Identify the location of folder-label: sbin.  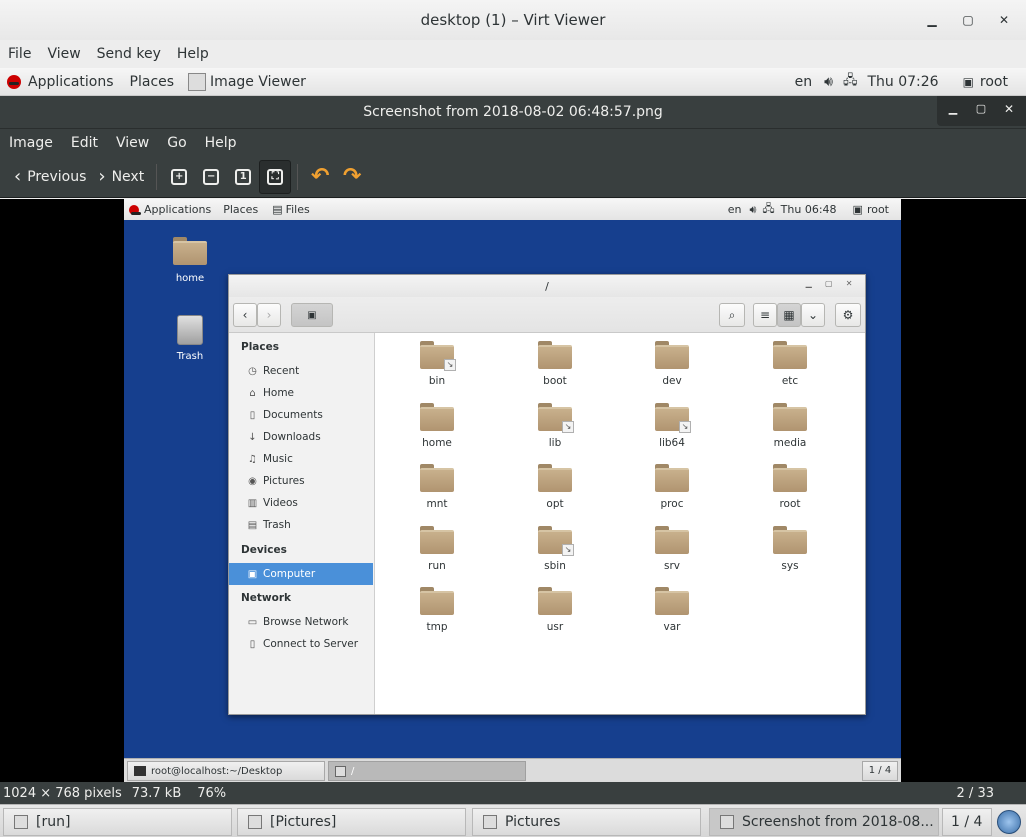
(555, 566).